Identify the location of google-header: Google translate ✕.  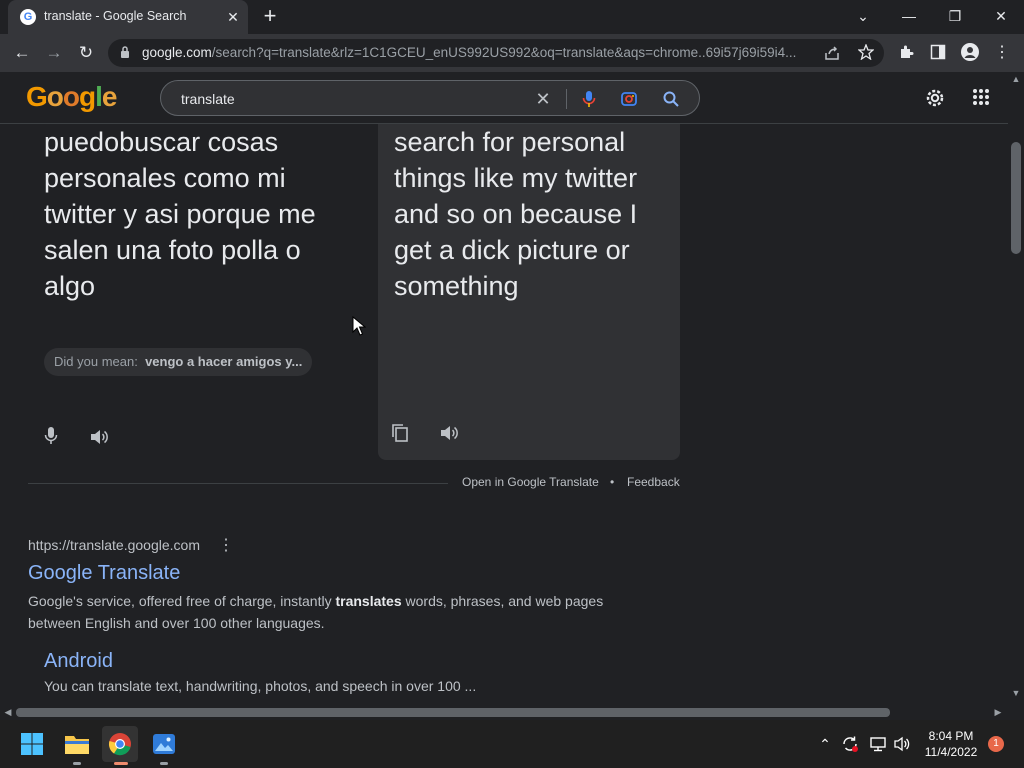
(504, 98).